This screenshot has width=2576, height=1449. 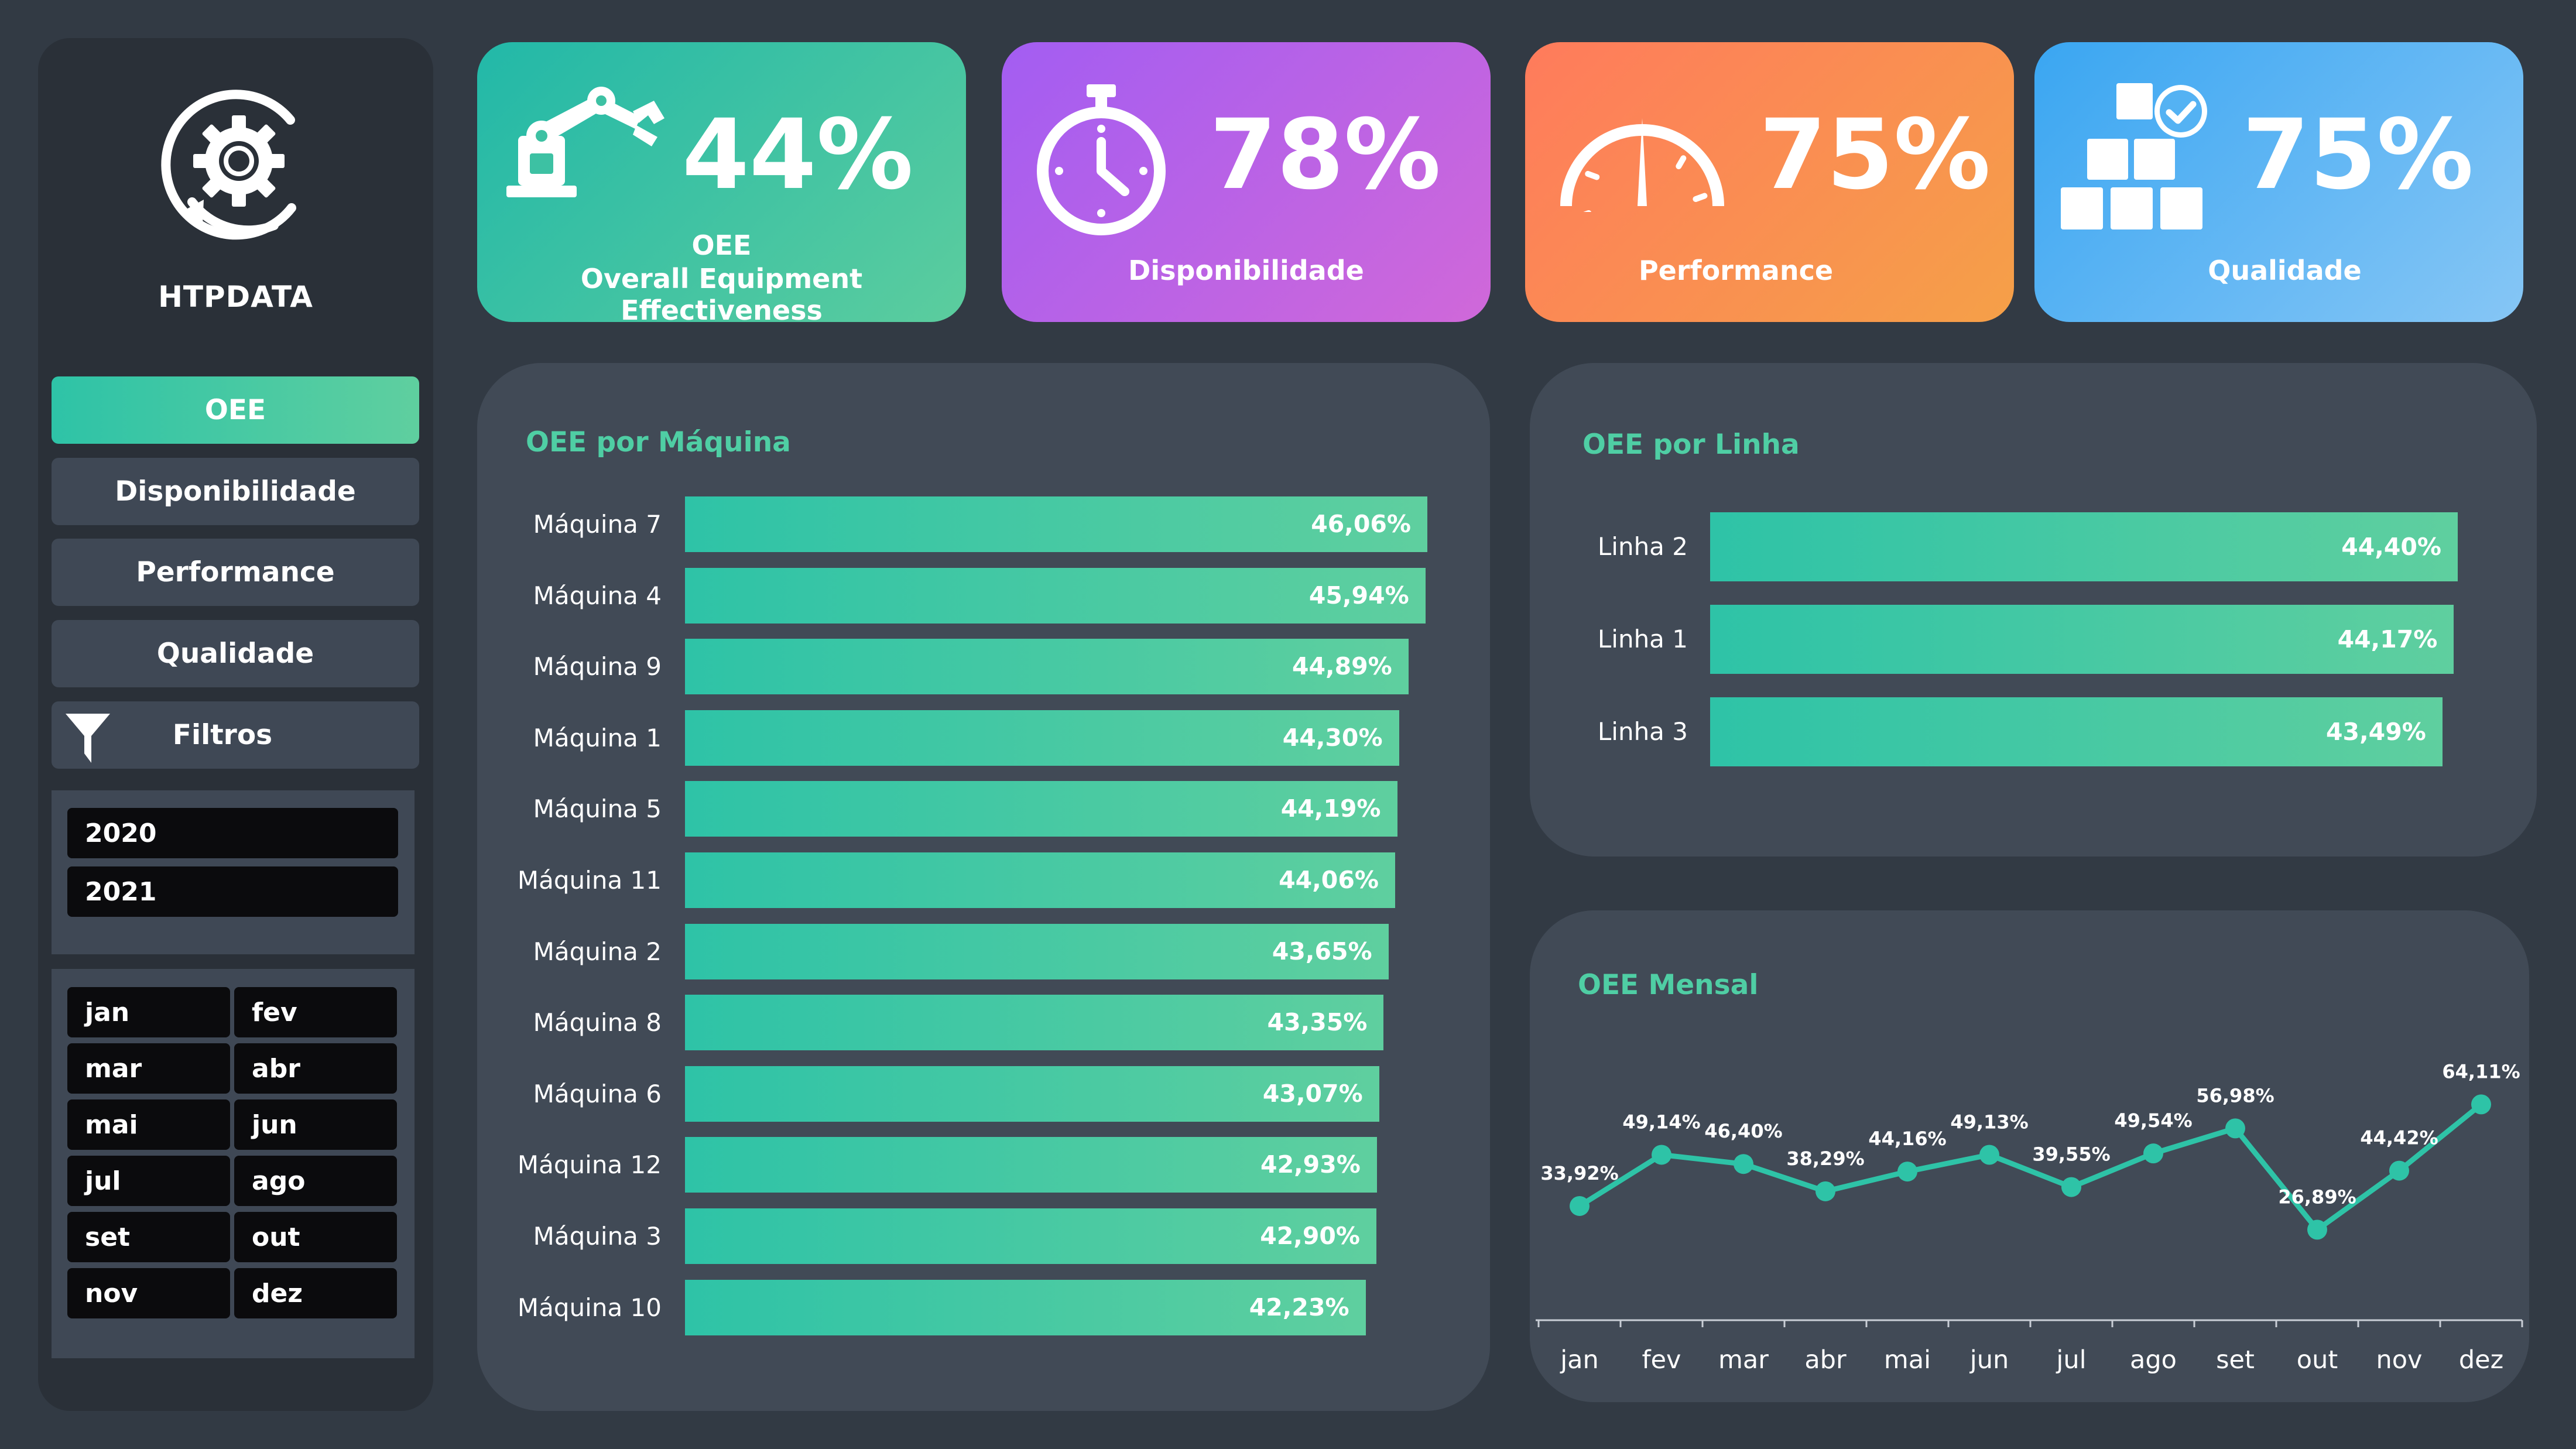 I want to click on kpi-performance-value: 75%, so click(x=1875, y=154).